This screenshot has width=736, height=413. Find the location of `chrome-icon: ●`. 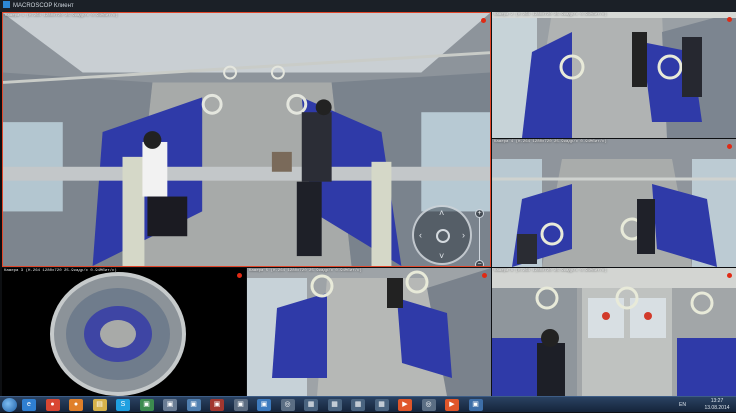

chrome-icon: ● is located at coordinates (52, 405).